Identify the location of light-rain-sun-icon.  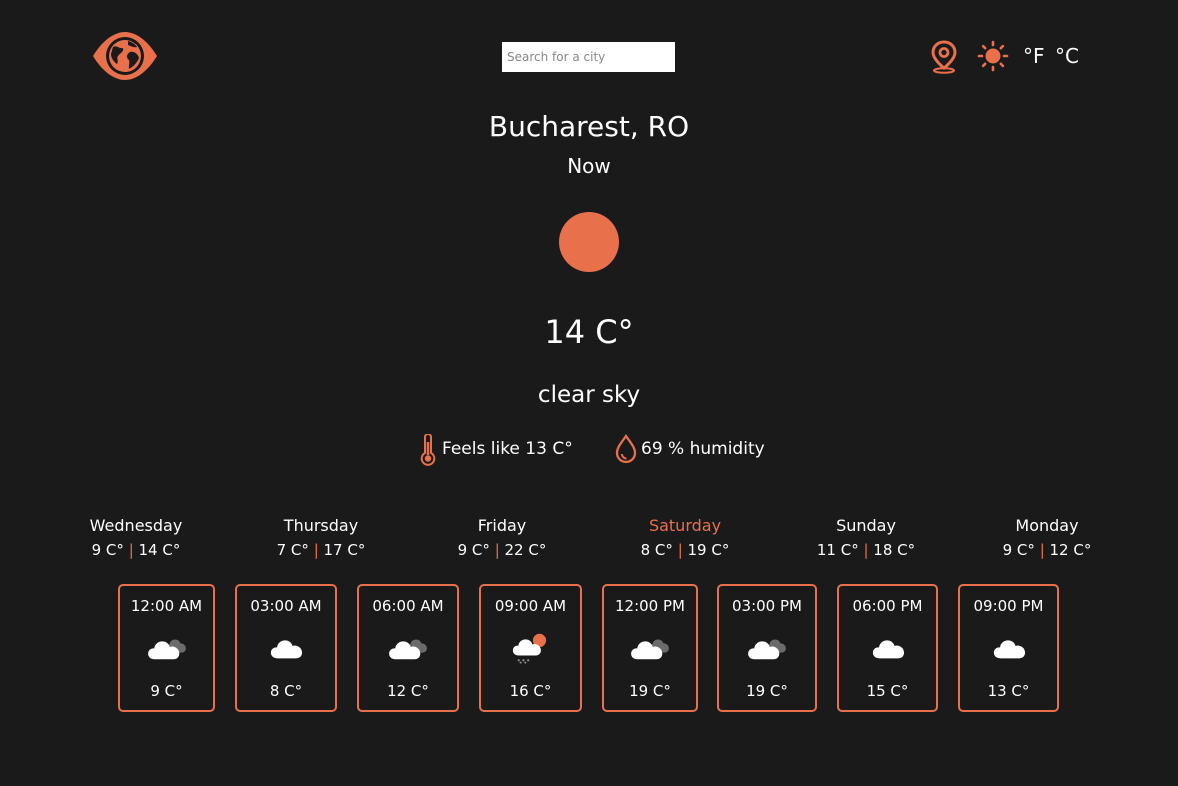
(531, 647).